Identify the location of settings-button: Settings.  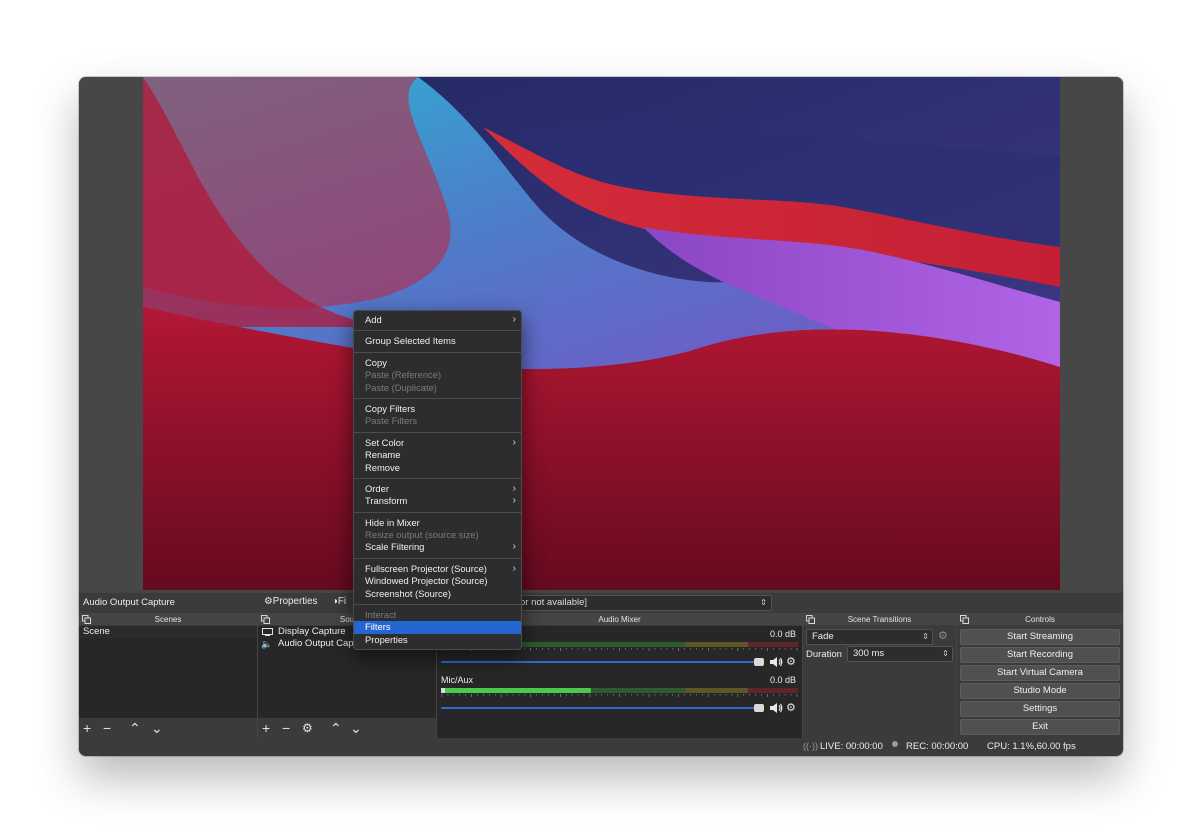
(1040, 709).